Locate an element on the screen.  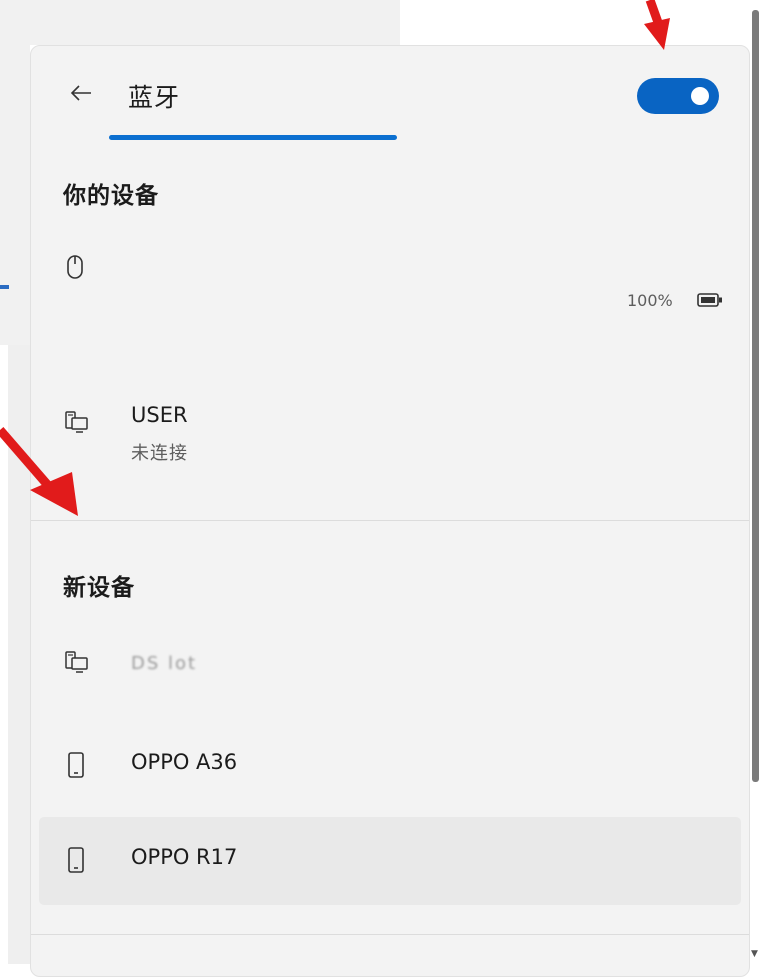
section-divider is located at coordinates (390, 520).